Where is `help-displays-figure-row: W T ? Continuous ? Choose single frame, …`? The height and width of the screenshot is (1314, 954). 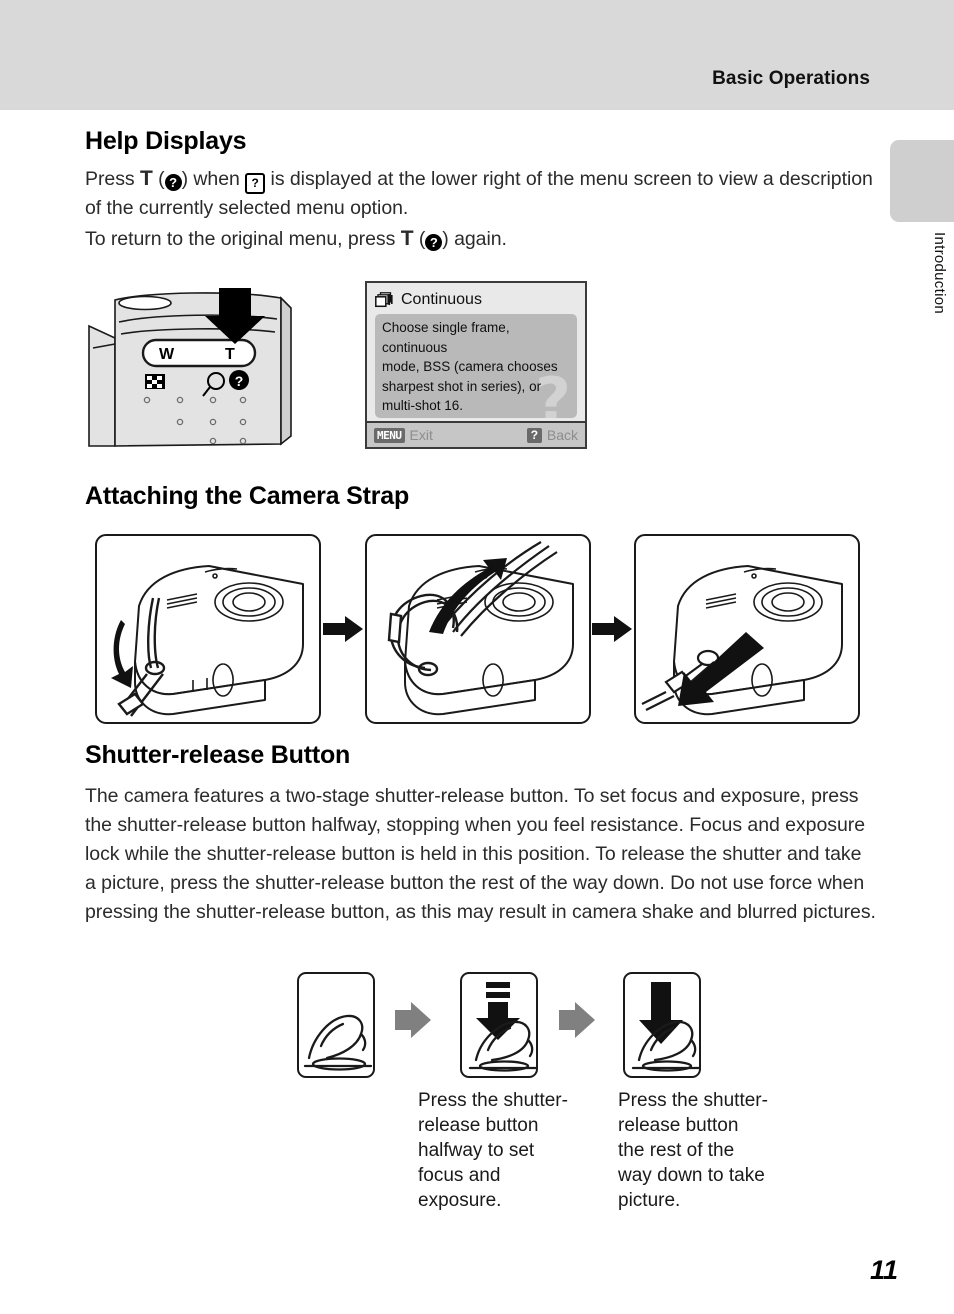
help-displays-figure-row: W T ? Continuous ? Choose single frame, … is located at coordinates (480, 370).